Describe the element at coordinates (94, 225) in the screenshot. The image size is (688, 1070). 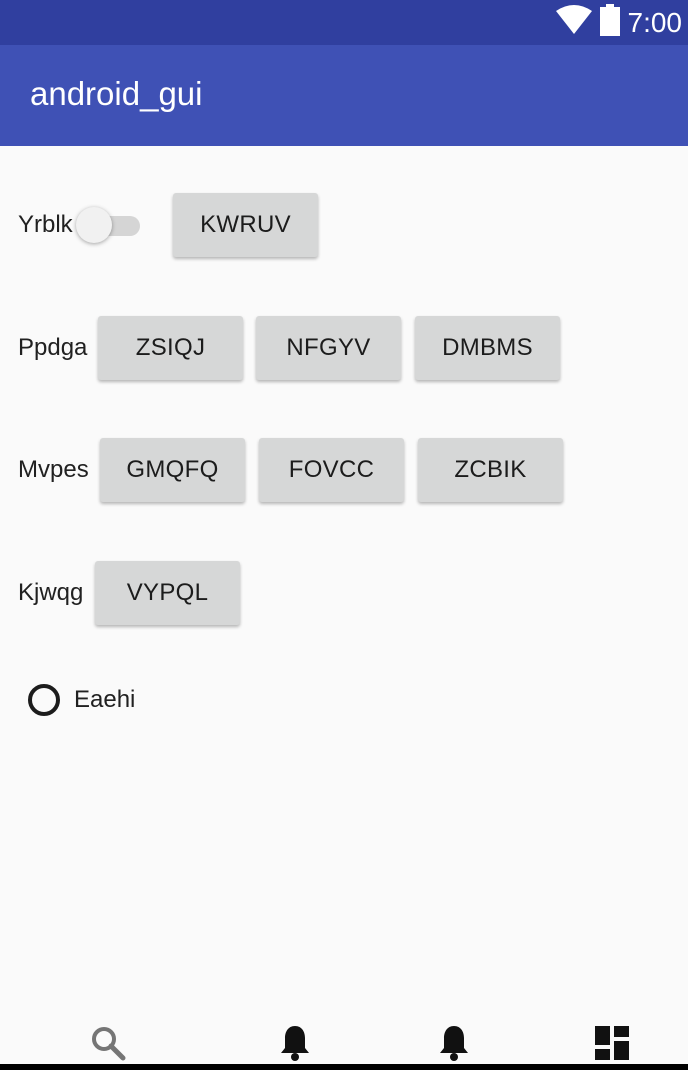
I see `switch-thumb` at that location.